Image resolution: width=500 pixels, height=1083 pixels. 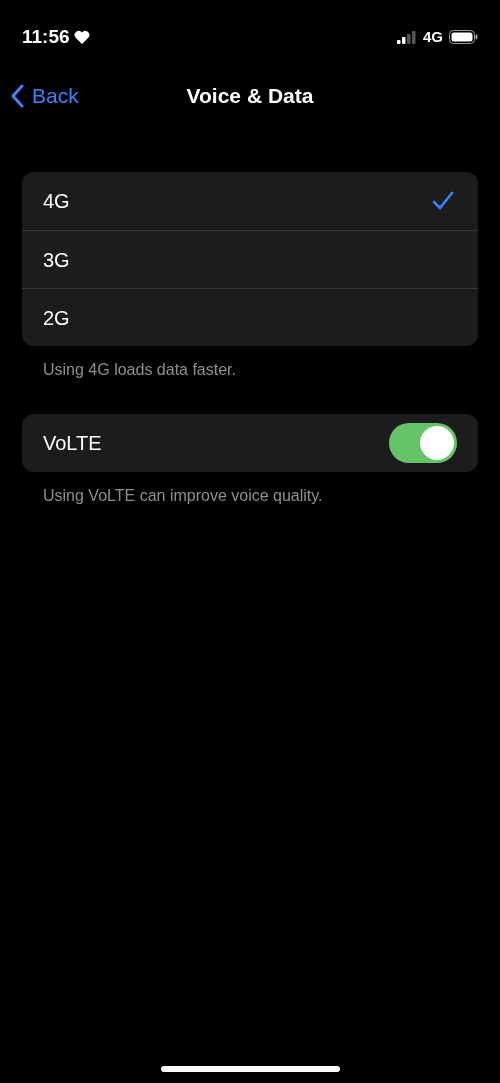 What do you see at coordinates (17, 96) in the screenshot?
I see `chevron-left-icon` at bounding box center [17, 96].